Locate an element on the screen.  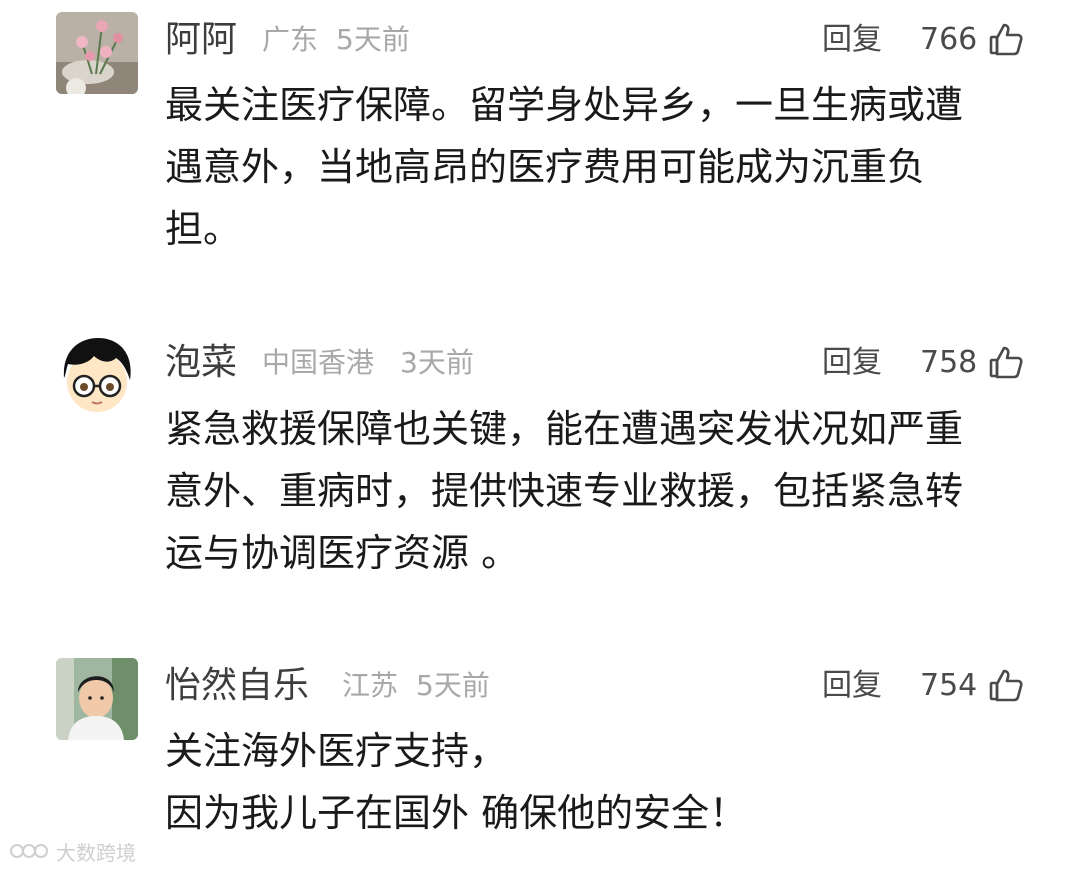
like-count: 766 is located at coordinates (949, 39).